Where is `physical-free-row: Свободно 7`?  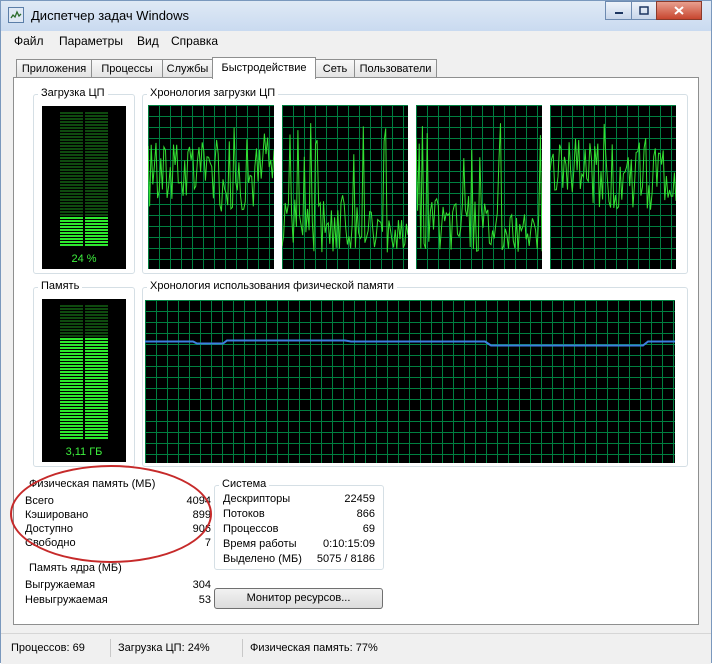 physical-free-row: Свободно 7 is located at coordinates (118, 544).